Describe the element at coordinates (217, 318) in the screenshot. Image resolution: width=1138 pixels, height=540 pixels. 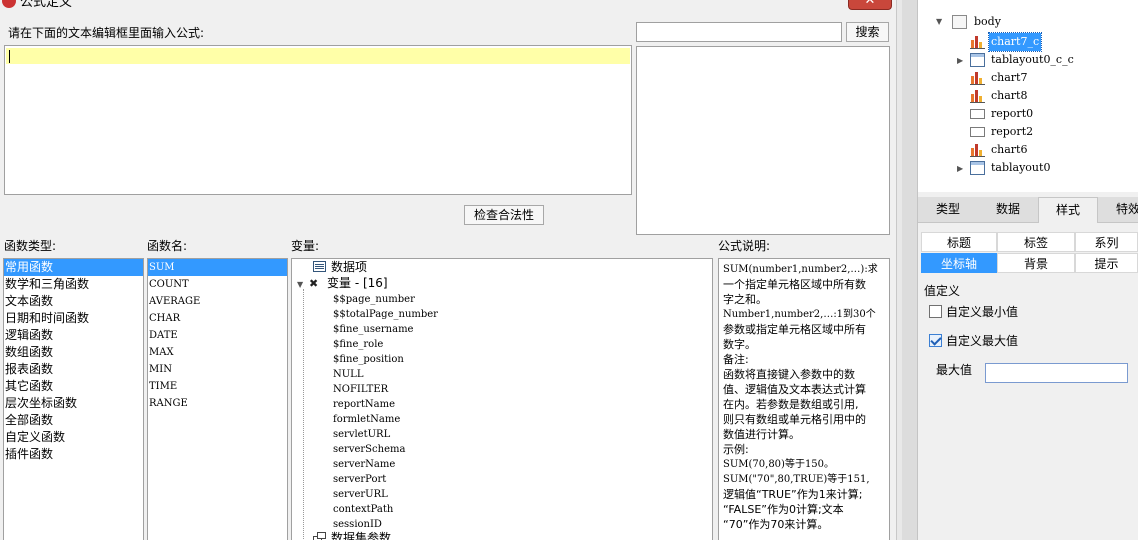
I see `function-name-item: CHAR` at that location.